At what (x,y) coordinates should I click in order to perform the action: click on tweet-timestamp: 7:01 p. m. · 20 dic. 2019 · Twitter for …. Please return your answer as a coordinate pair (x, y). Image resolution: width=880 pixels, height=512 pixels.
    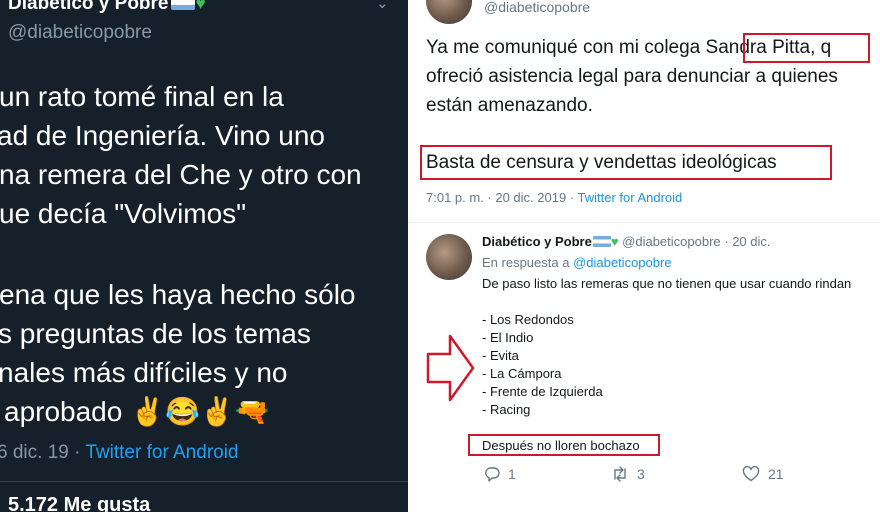
    Looking at the image, I should click on (554, 197).